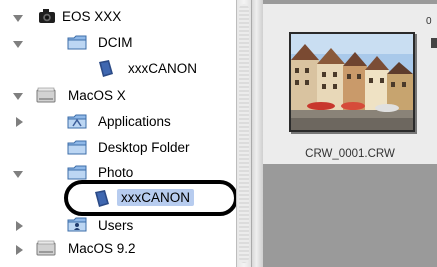  What do you see at coordinates (115, 172) in the screenshot?
I see `tree-item-photo: Photo` at bounding box center [115, 172].